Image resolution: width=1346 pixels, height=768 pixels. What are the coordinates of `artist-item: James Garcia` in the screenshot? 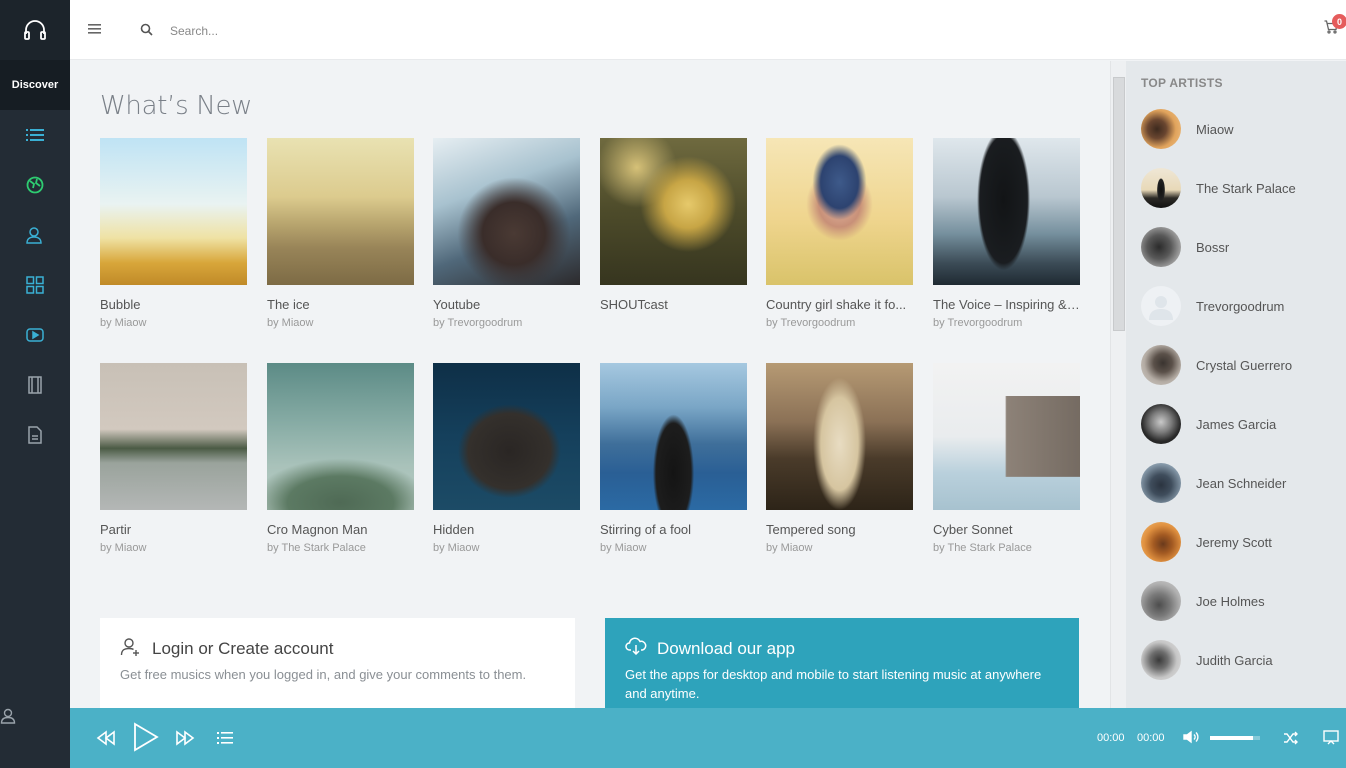 It's located at (1241, 424).